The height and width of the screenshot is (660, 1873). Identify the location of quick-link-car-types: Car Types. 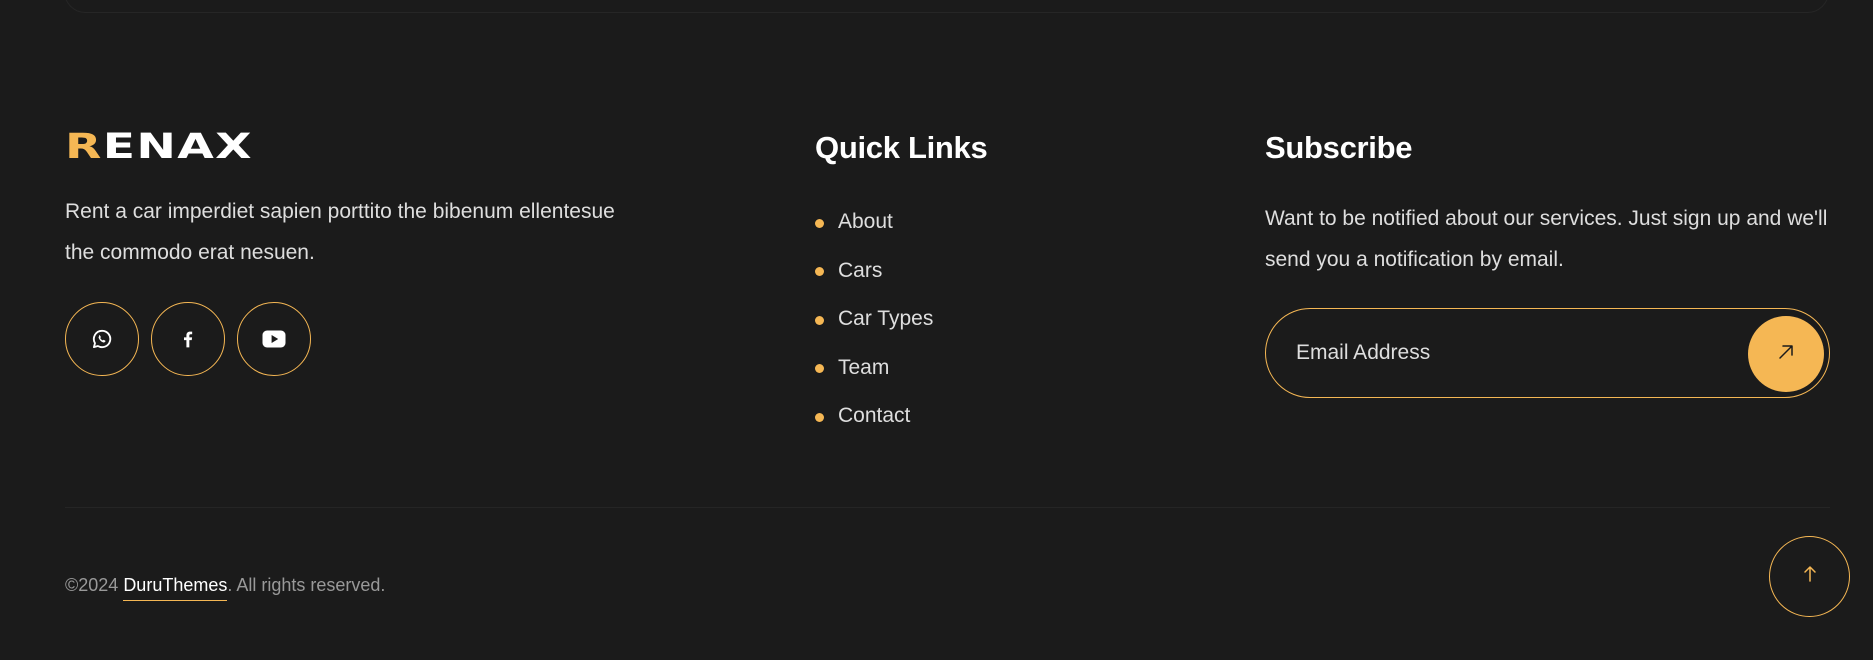
(874, 319).